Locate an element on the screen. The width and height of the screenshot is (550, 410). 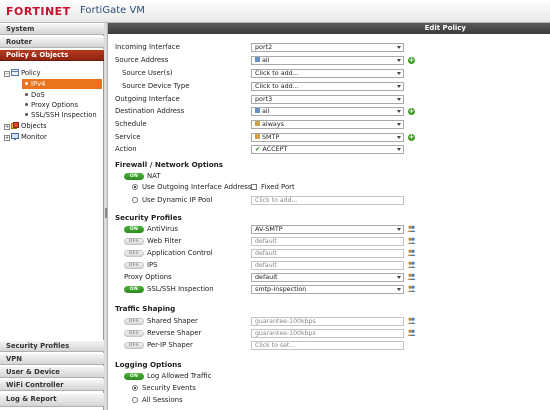
proxy-options-select: default is located at coordinates (327, 277).